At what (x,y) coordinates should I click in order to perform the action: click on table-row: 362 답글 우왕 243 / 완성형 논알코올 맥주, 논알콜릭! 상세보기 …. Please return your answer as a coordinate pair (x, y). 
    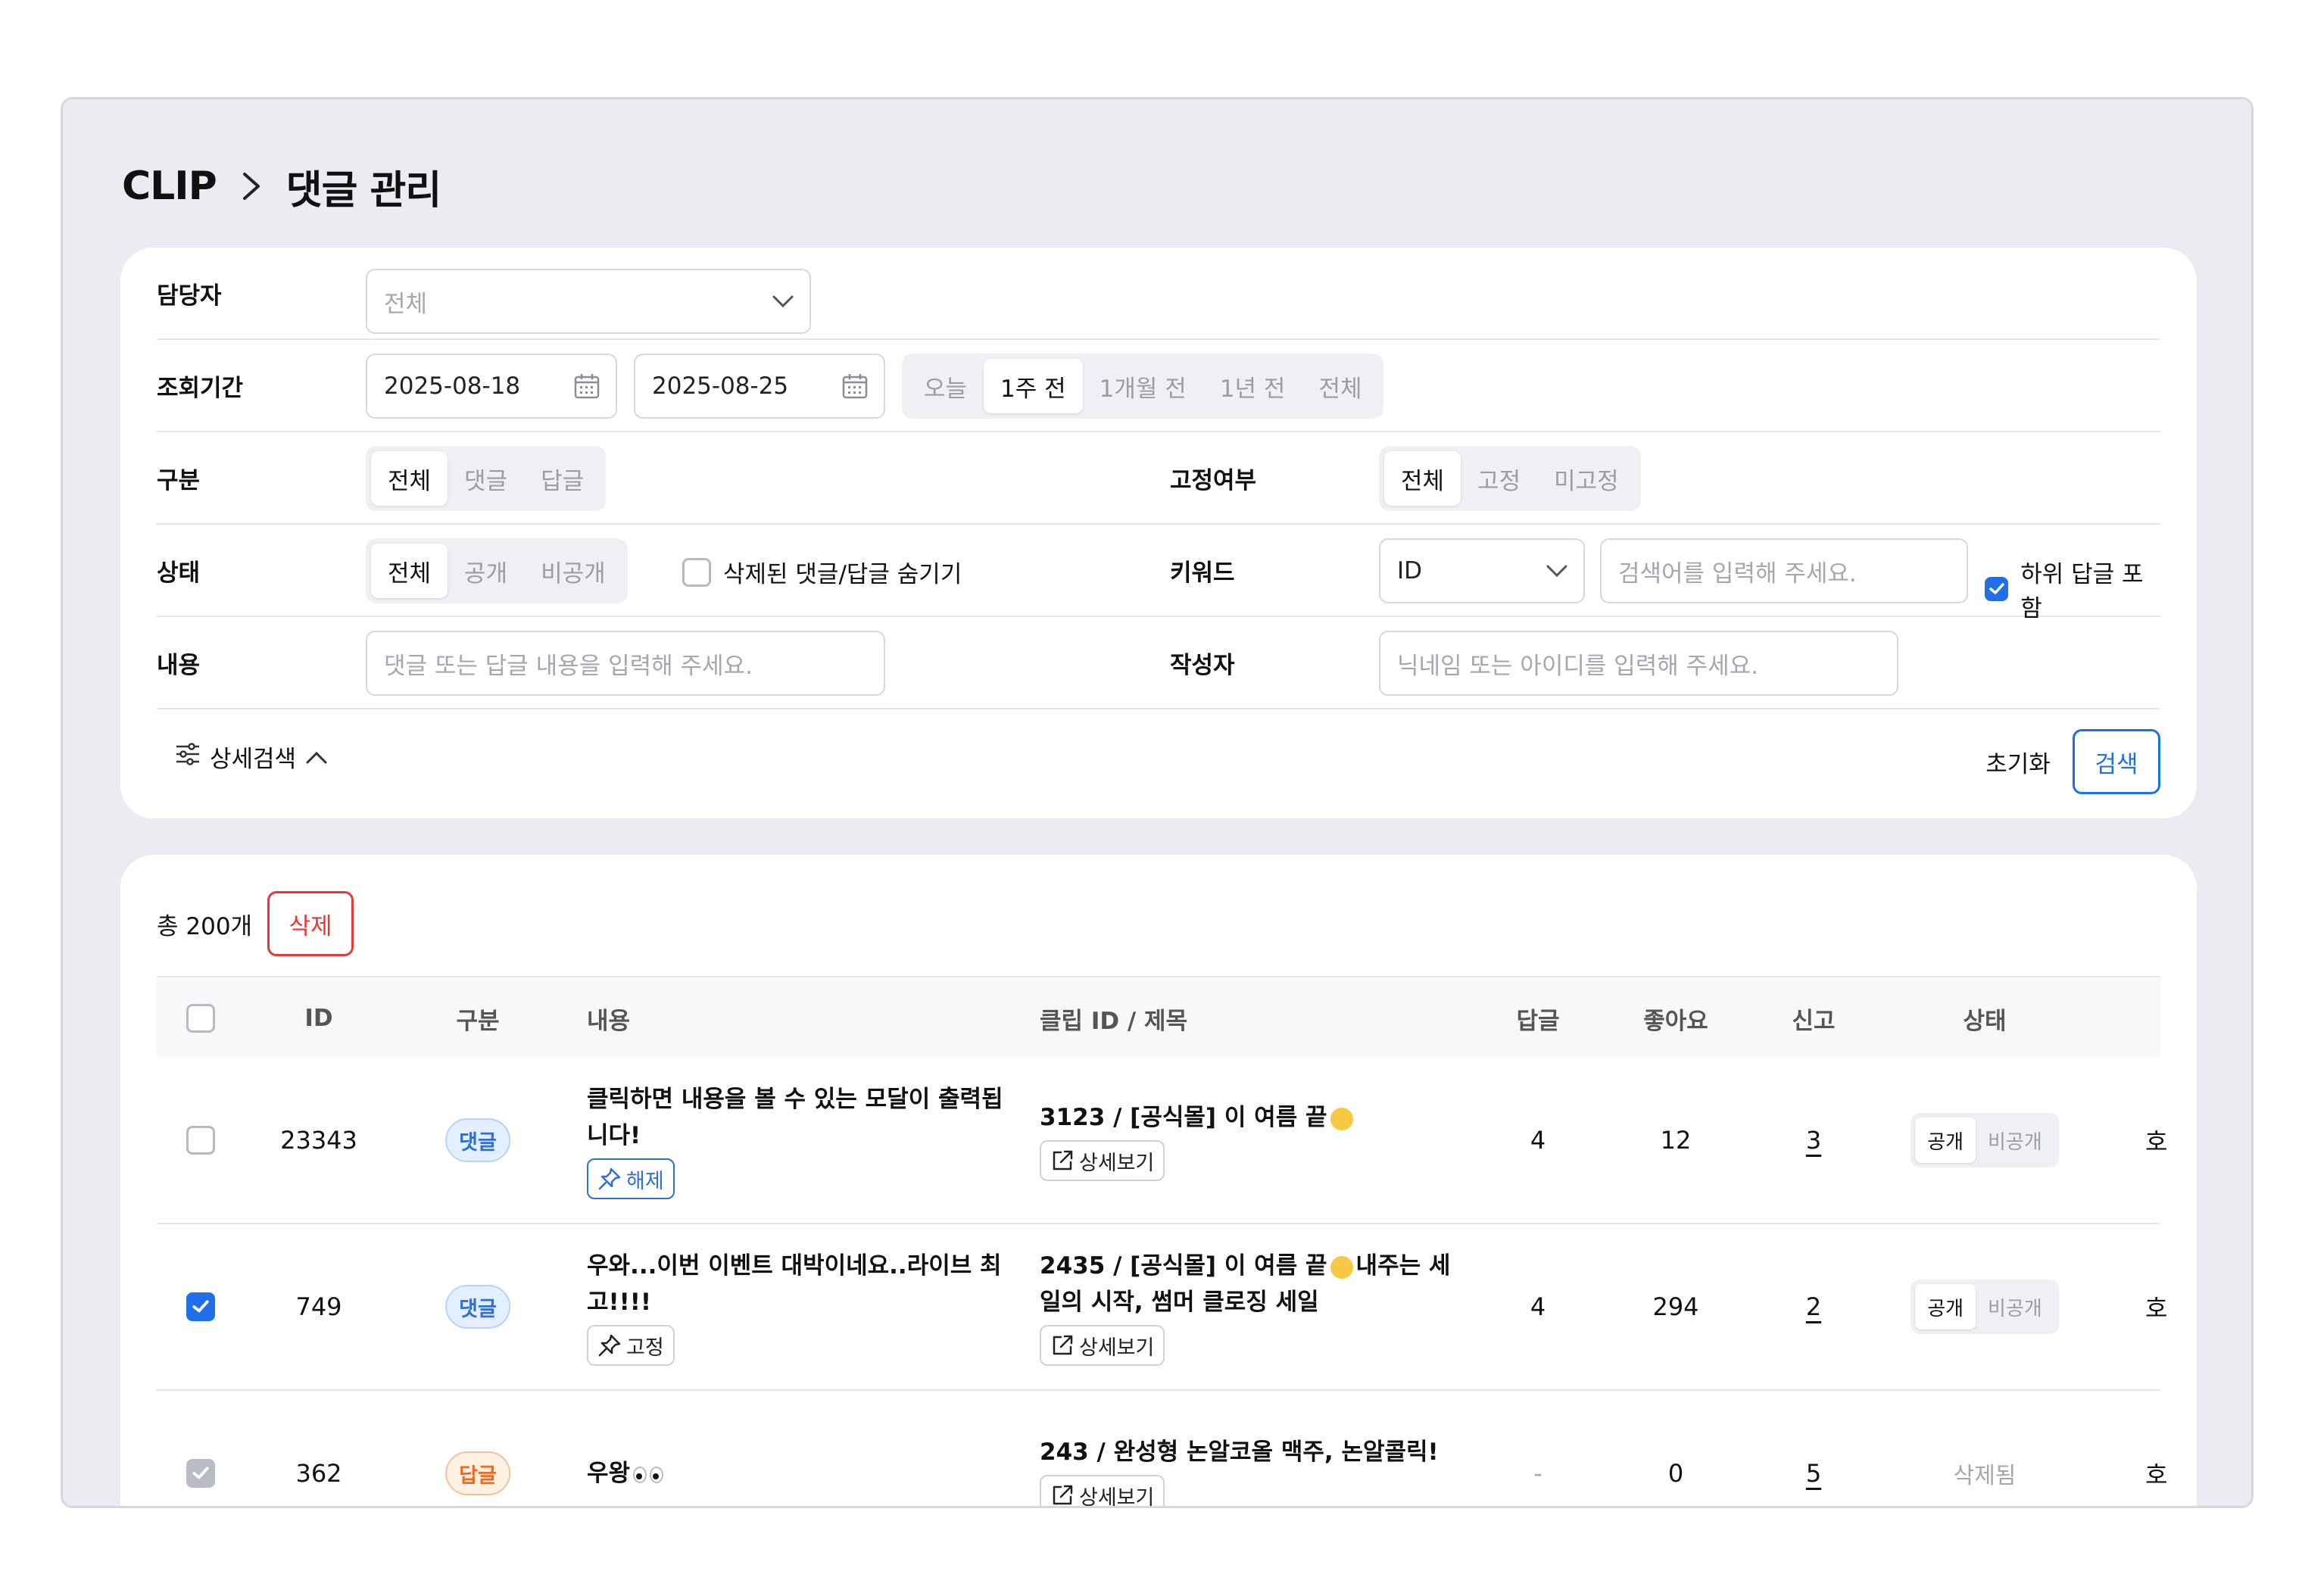
    Looking at the image, I should click on (1162, 1448).